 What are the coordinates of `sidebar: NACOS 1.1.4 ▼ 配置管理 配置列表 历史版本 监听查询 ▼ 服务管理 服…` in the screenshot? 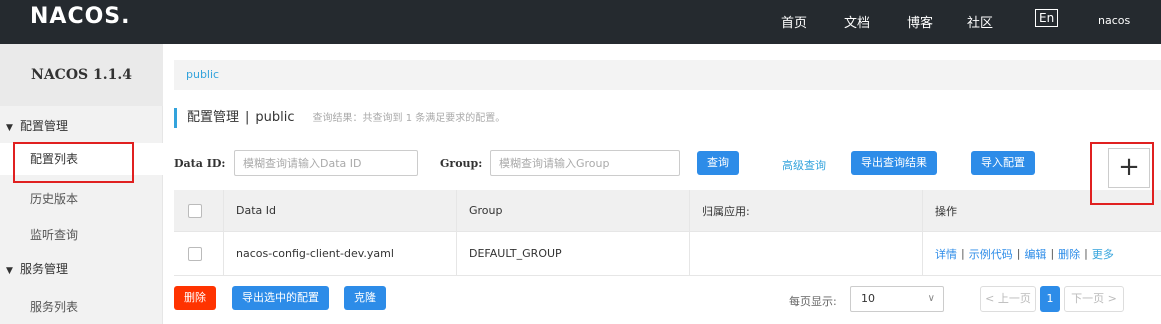 It's located at (81, 184).